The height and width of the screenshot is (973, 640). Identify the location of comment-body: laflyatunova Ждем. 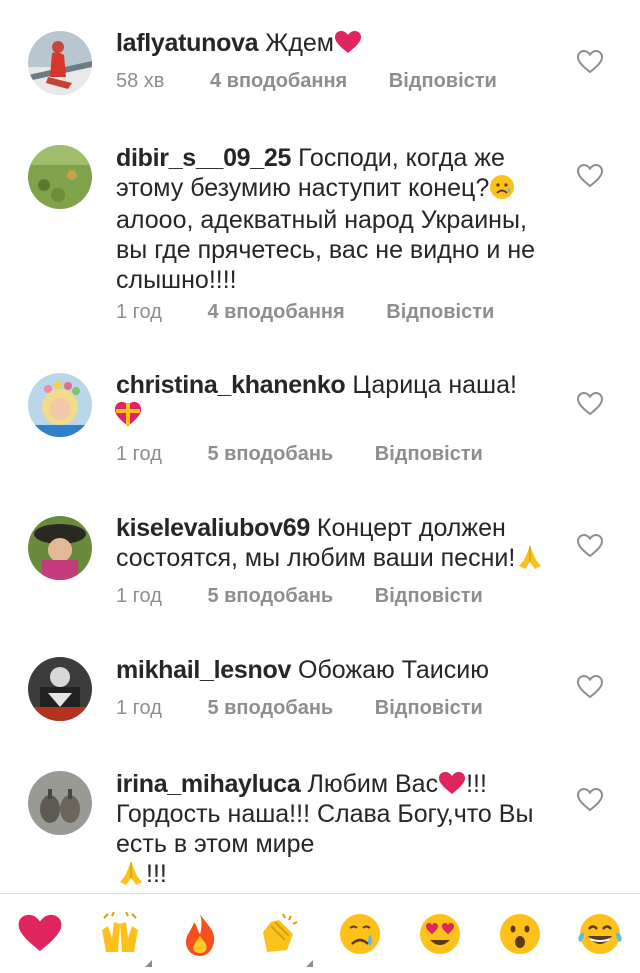
(326, 44).